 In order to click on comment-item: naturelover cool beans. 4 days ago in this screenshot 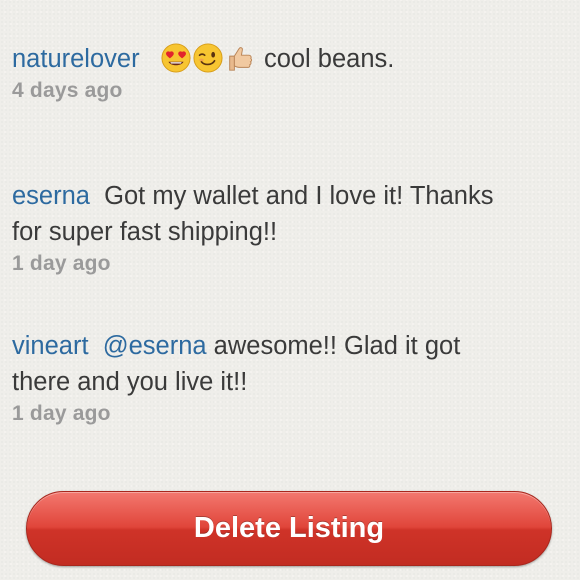, I will do `click(296, 72)`.